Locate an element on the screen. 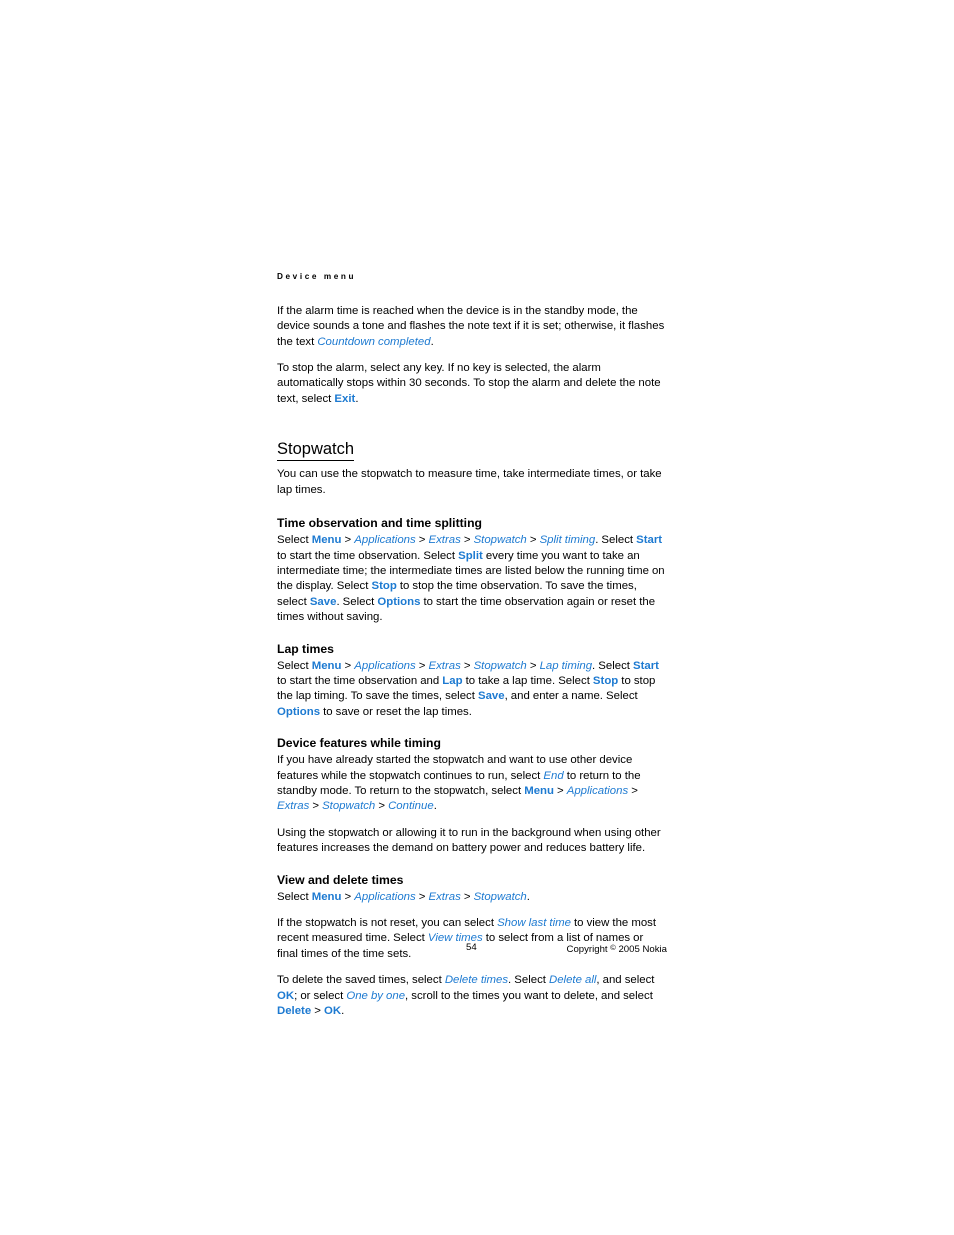  menu-delete-all: Delete all is located at coordinates (573, 980).